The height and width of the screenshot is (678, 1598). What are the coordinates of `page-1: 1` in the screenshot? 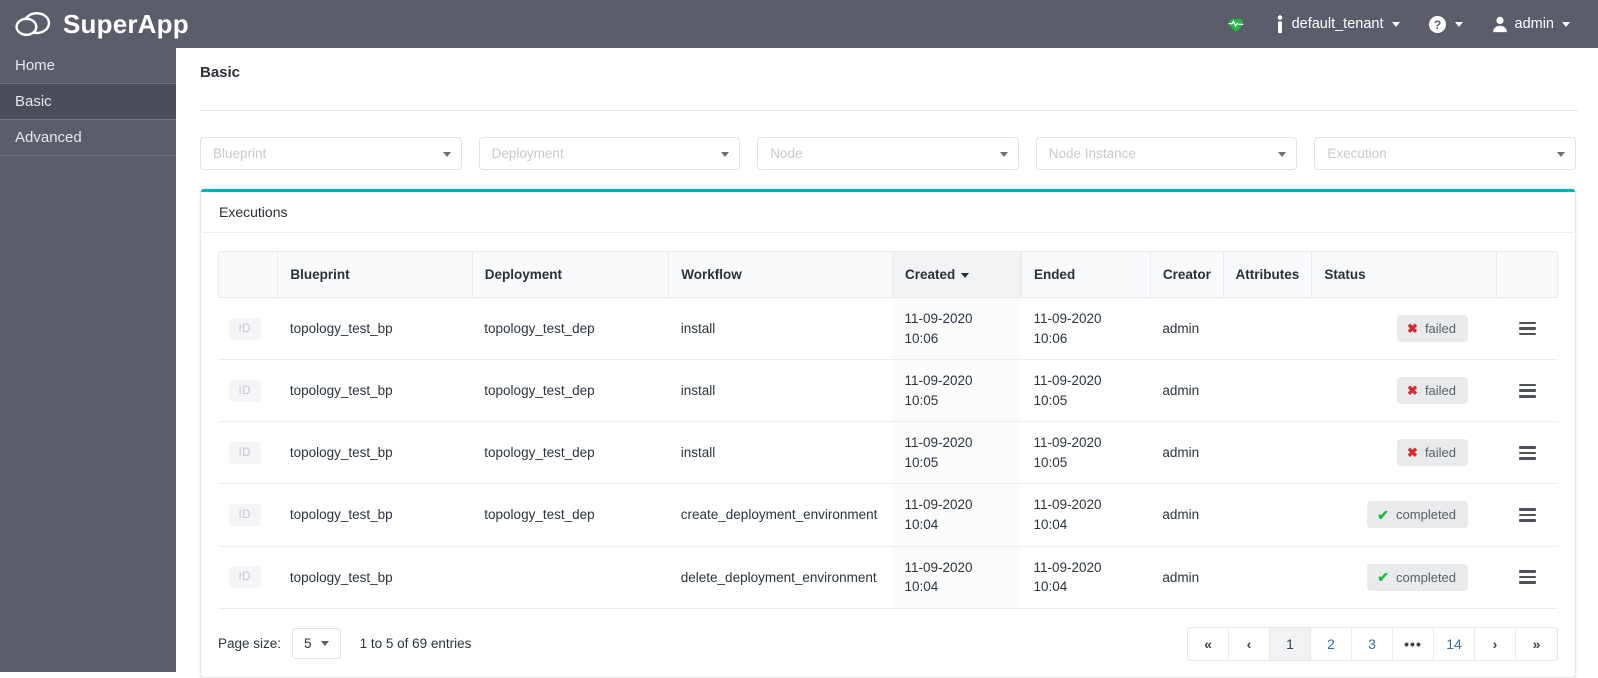 It's located at (1290, 643).